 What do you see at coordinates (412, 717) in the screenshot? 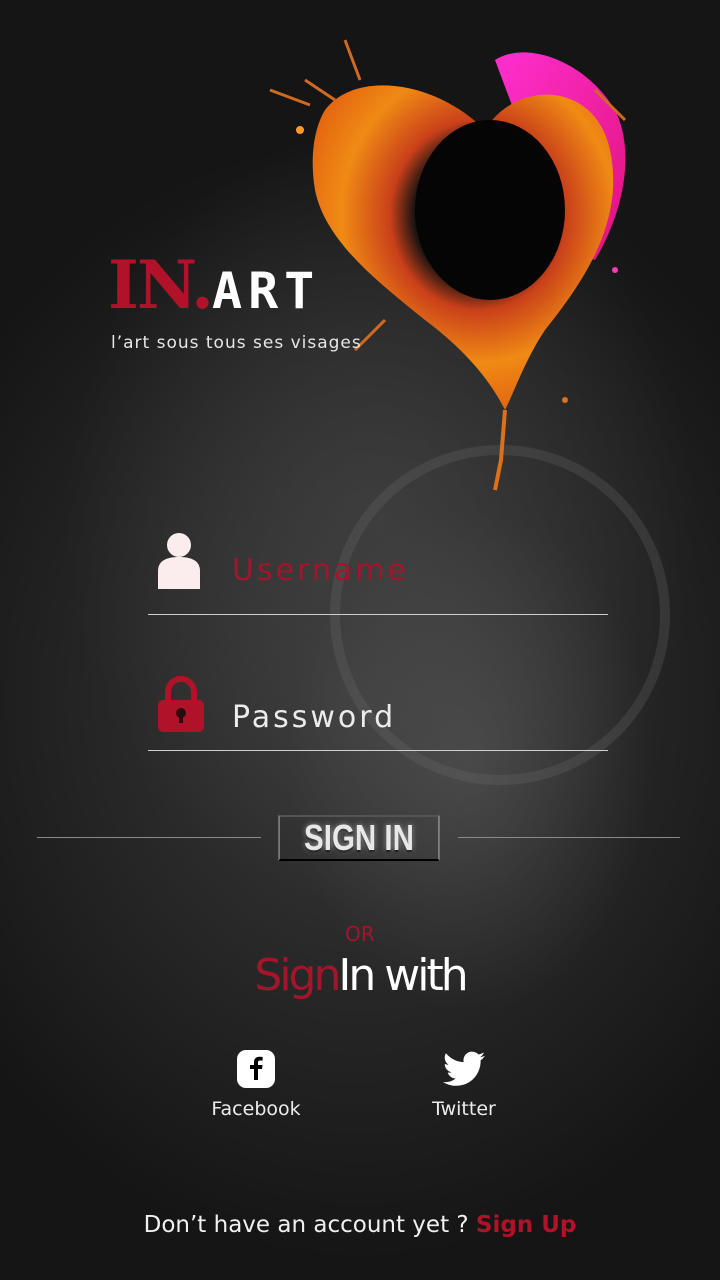
I see `password-input` at bounding box center [412, 717].